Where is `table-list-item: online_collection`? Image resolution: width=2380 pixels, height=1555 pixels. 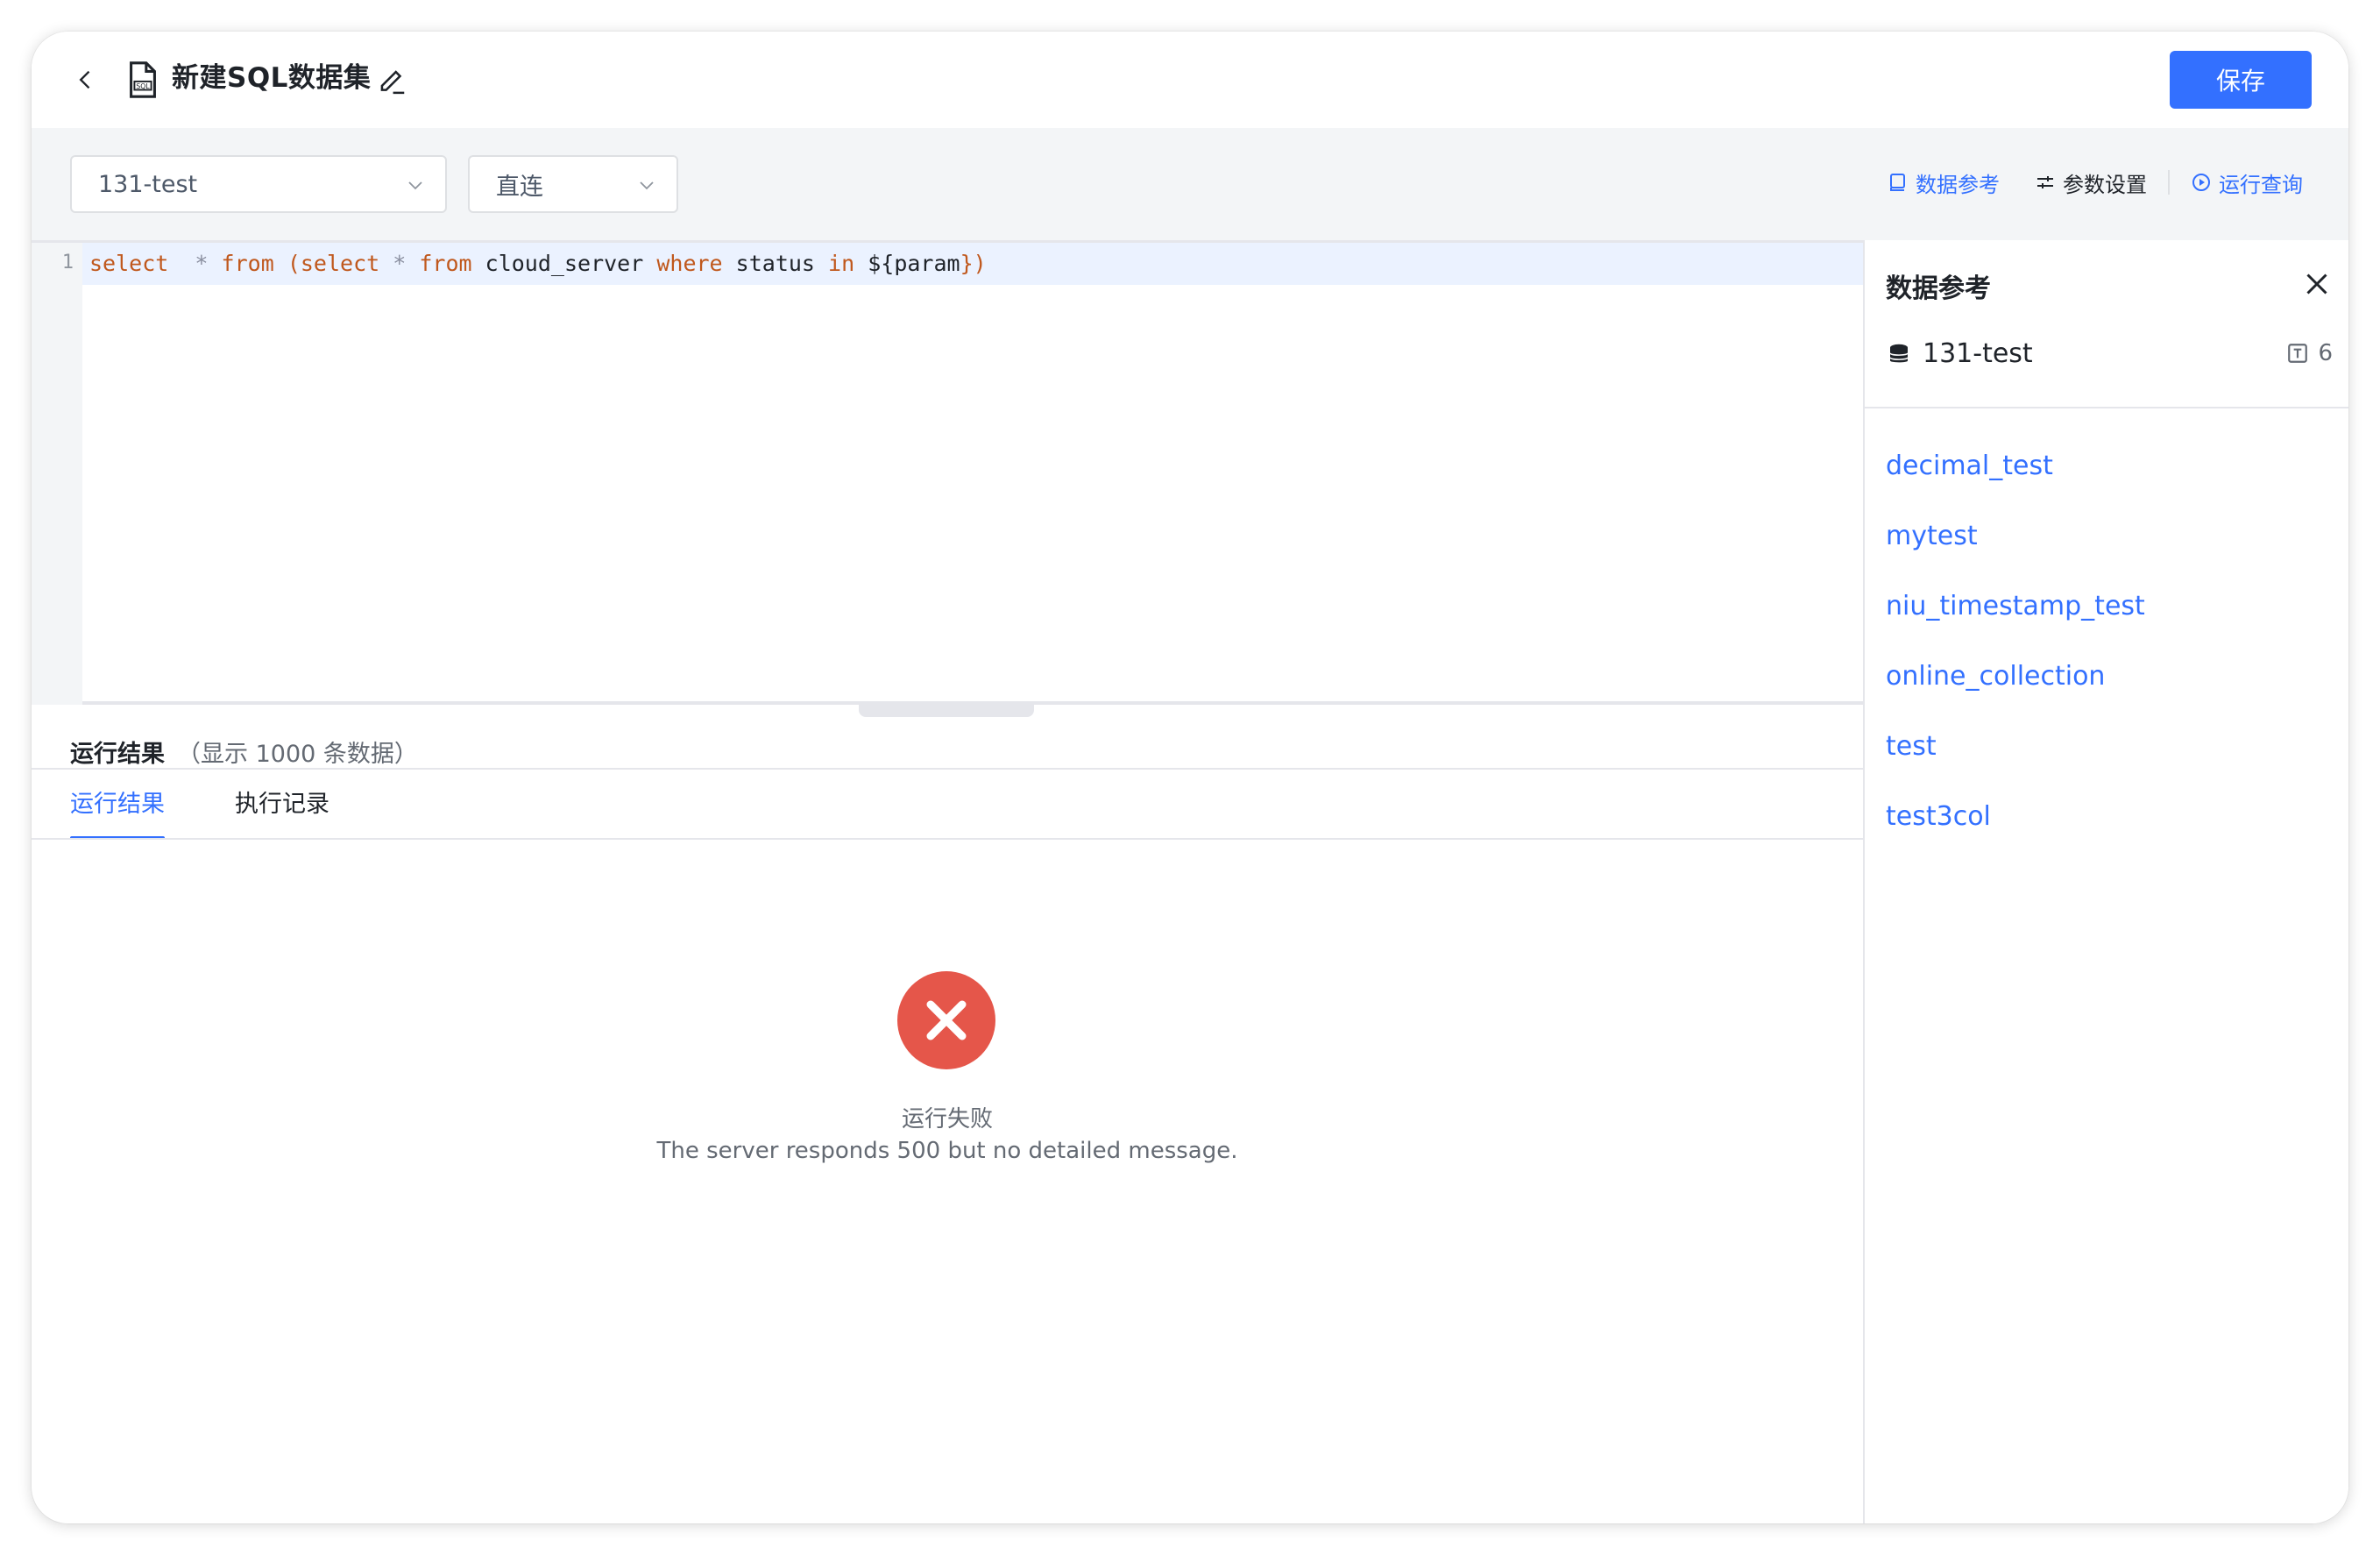
table-list-item: online_collection is located at coordinates (2015, 694).